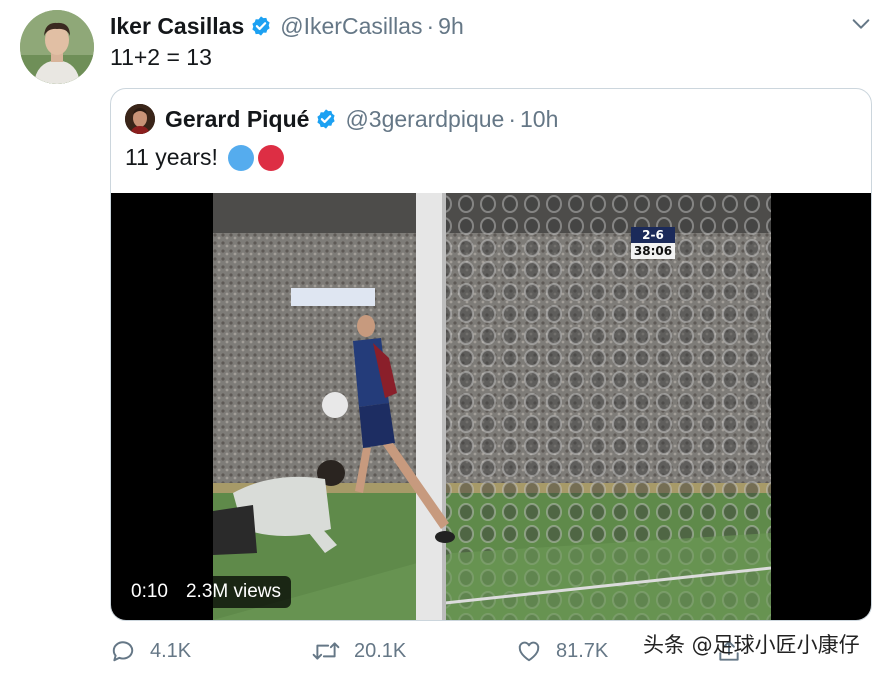 This screenshot has height=674, width=894. I want to click on quoted-tweet-text: 11 years!, so click(171, 157).